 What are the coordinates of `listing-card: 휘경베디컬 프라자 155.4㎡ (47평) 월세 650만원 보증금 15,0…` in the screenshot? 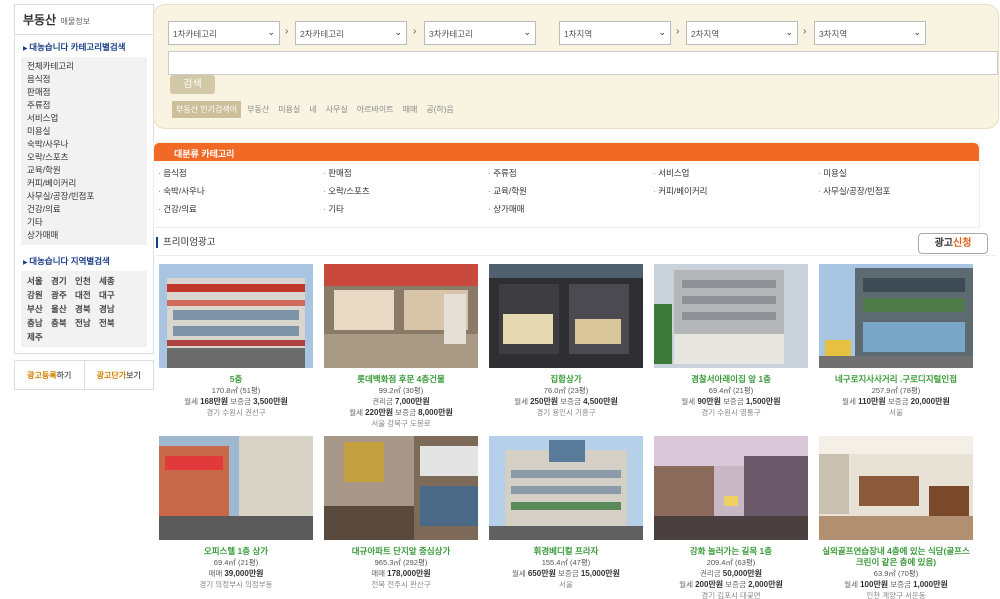 It's located at (566, 513).